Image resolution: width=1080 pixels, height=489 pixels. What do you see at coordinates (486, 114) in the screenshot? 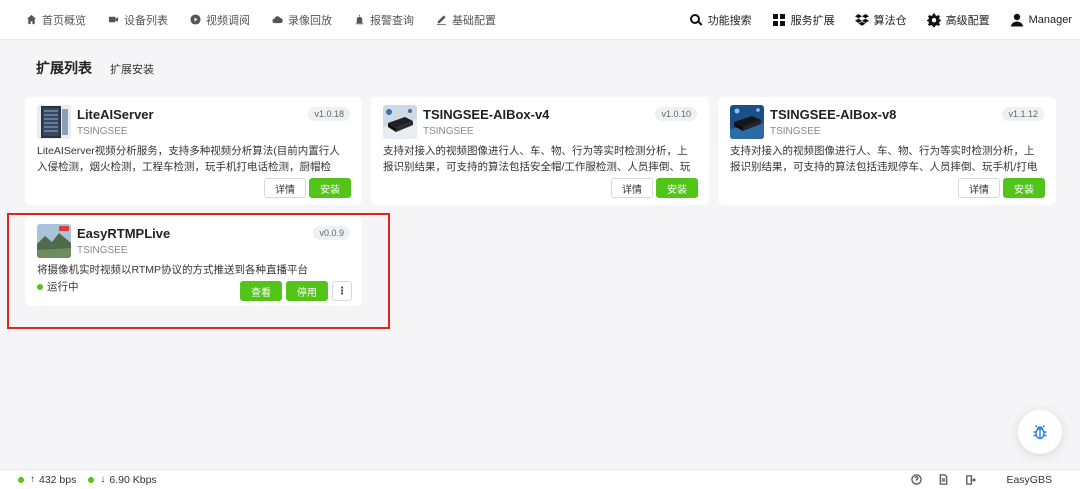
I see `extension-name: TSINGSEE-AIBox-v4` at bounding box center [486, 114].